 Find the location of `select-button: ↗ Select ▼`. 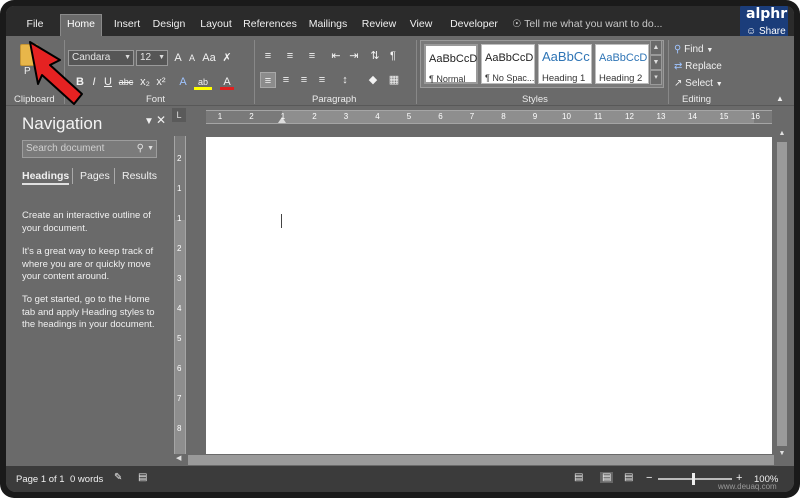

select-button: ↗ Select ▼ is located at coordinates (698, 83).